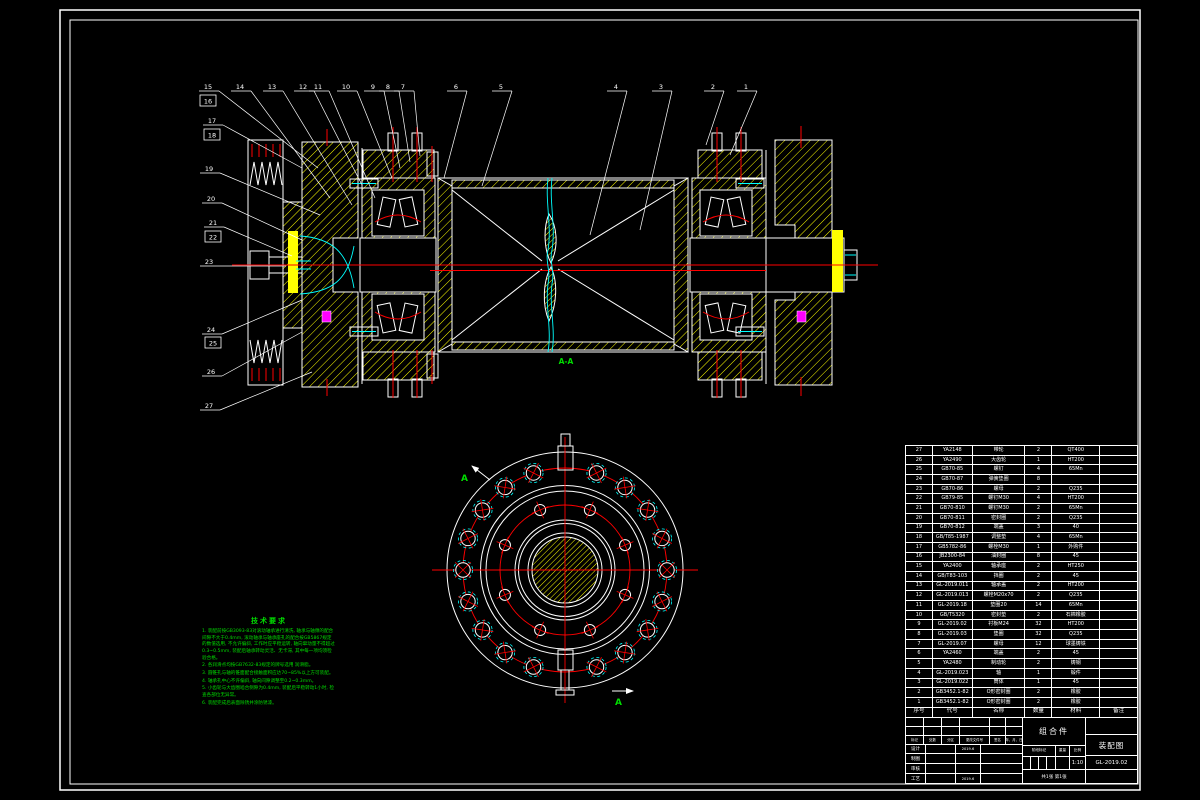  I want to click on svg-text: 20, so click(211, 199).